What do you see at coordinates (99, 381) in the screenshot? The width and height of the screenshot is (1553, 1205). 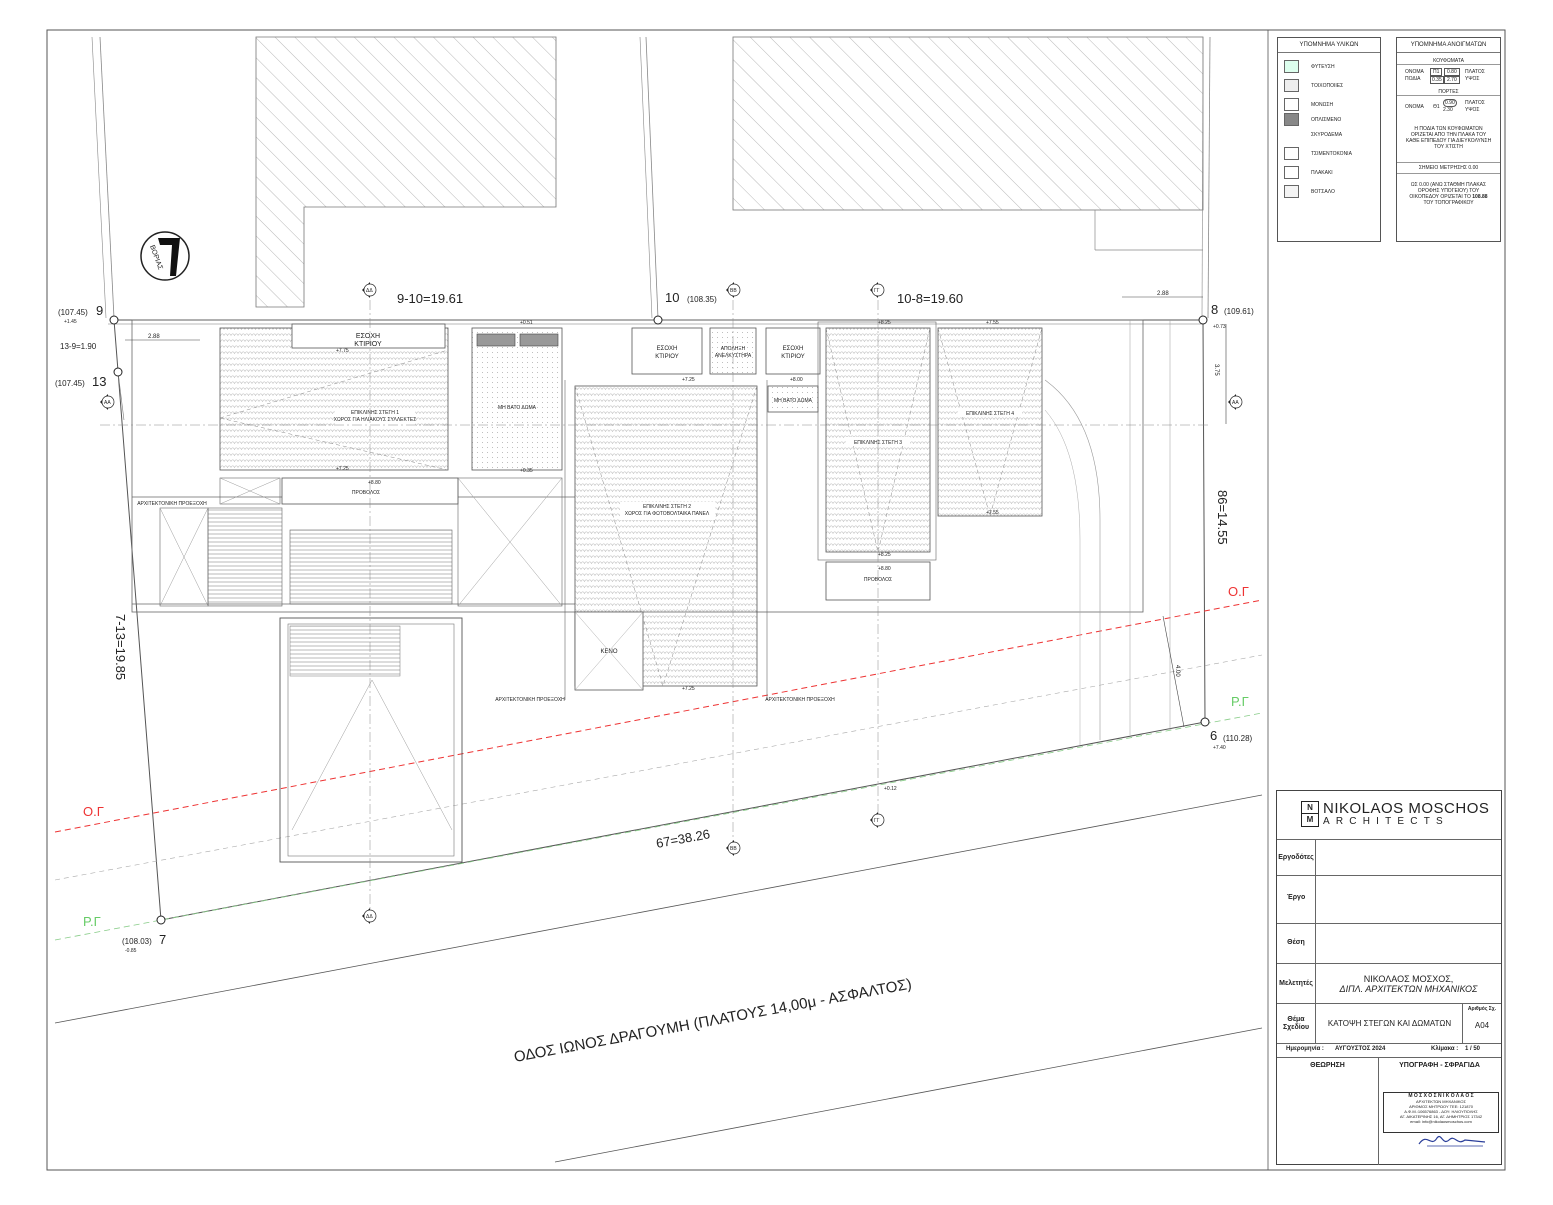 I see `point-13: 13` at bounding box center [99, 381].